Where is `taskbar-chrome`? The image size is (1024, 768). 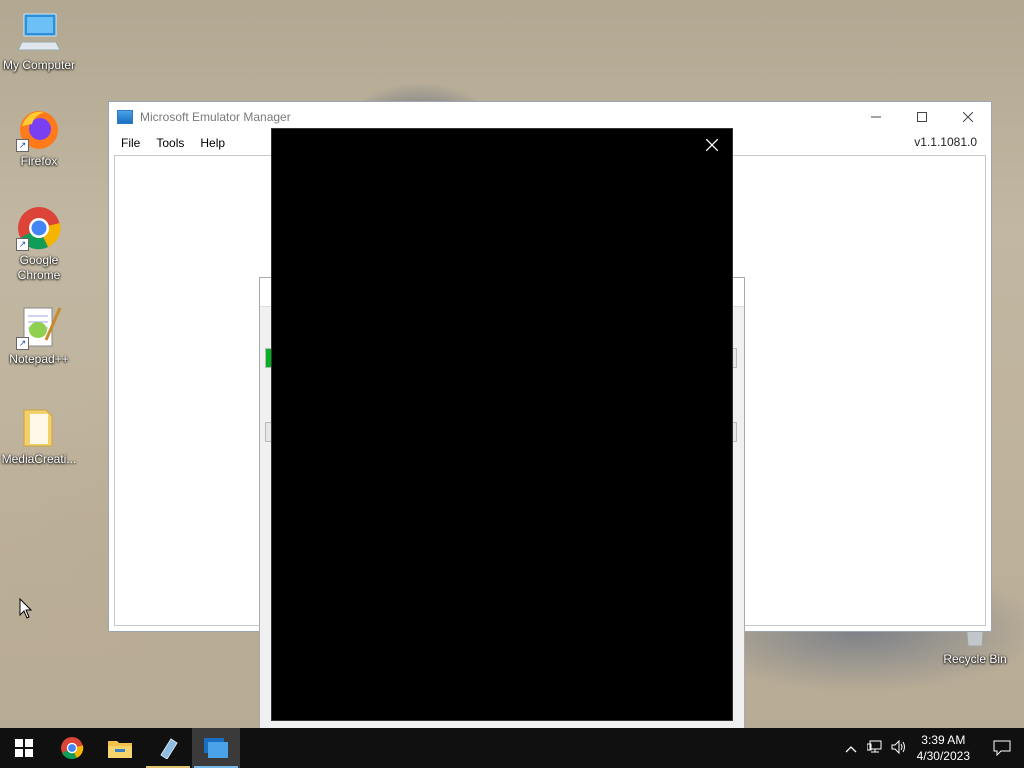 taskbar-chrome is located at coordinates (72, 748).